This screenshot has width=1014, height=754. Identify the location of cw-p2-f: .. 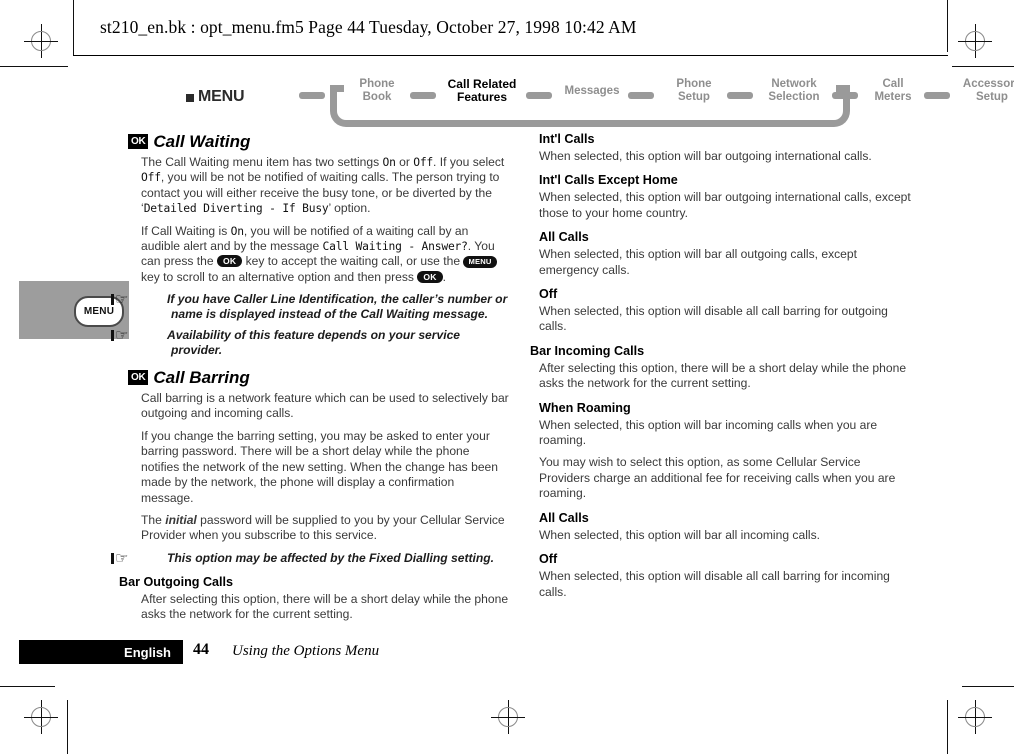
(444, 276).